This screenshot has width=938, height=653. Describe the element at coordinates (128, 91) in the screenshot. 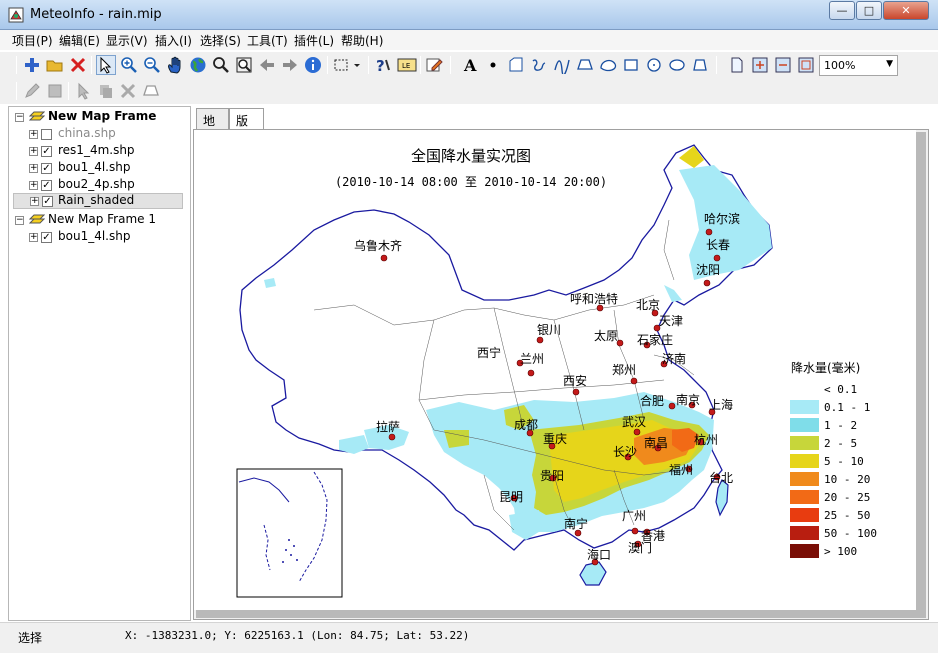

I see `delete-feature-icon` at that location.